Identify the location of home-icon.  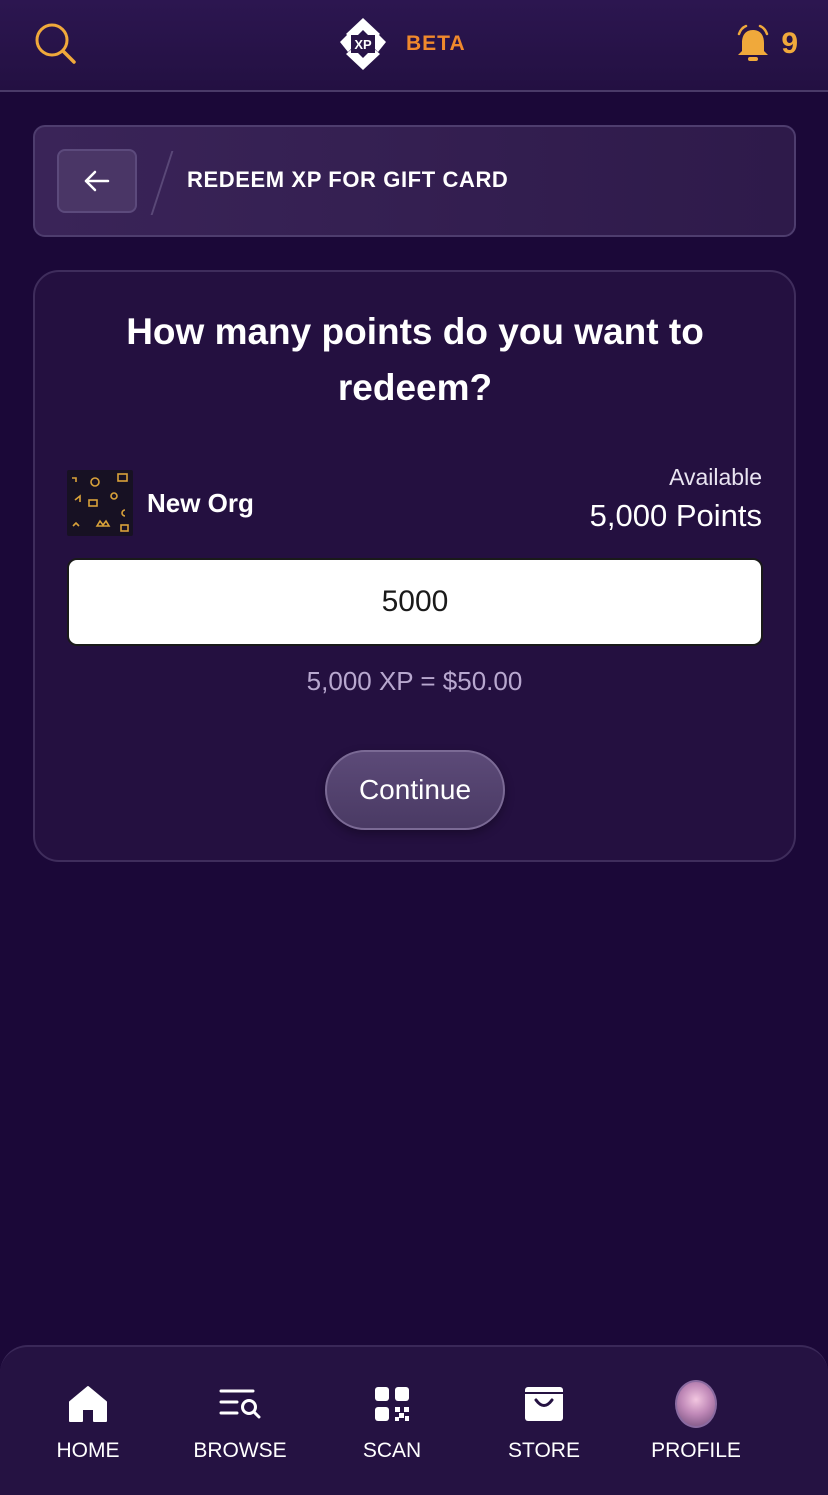
(88, 1404).